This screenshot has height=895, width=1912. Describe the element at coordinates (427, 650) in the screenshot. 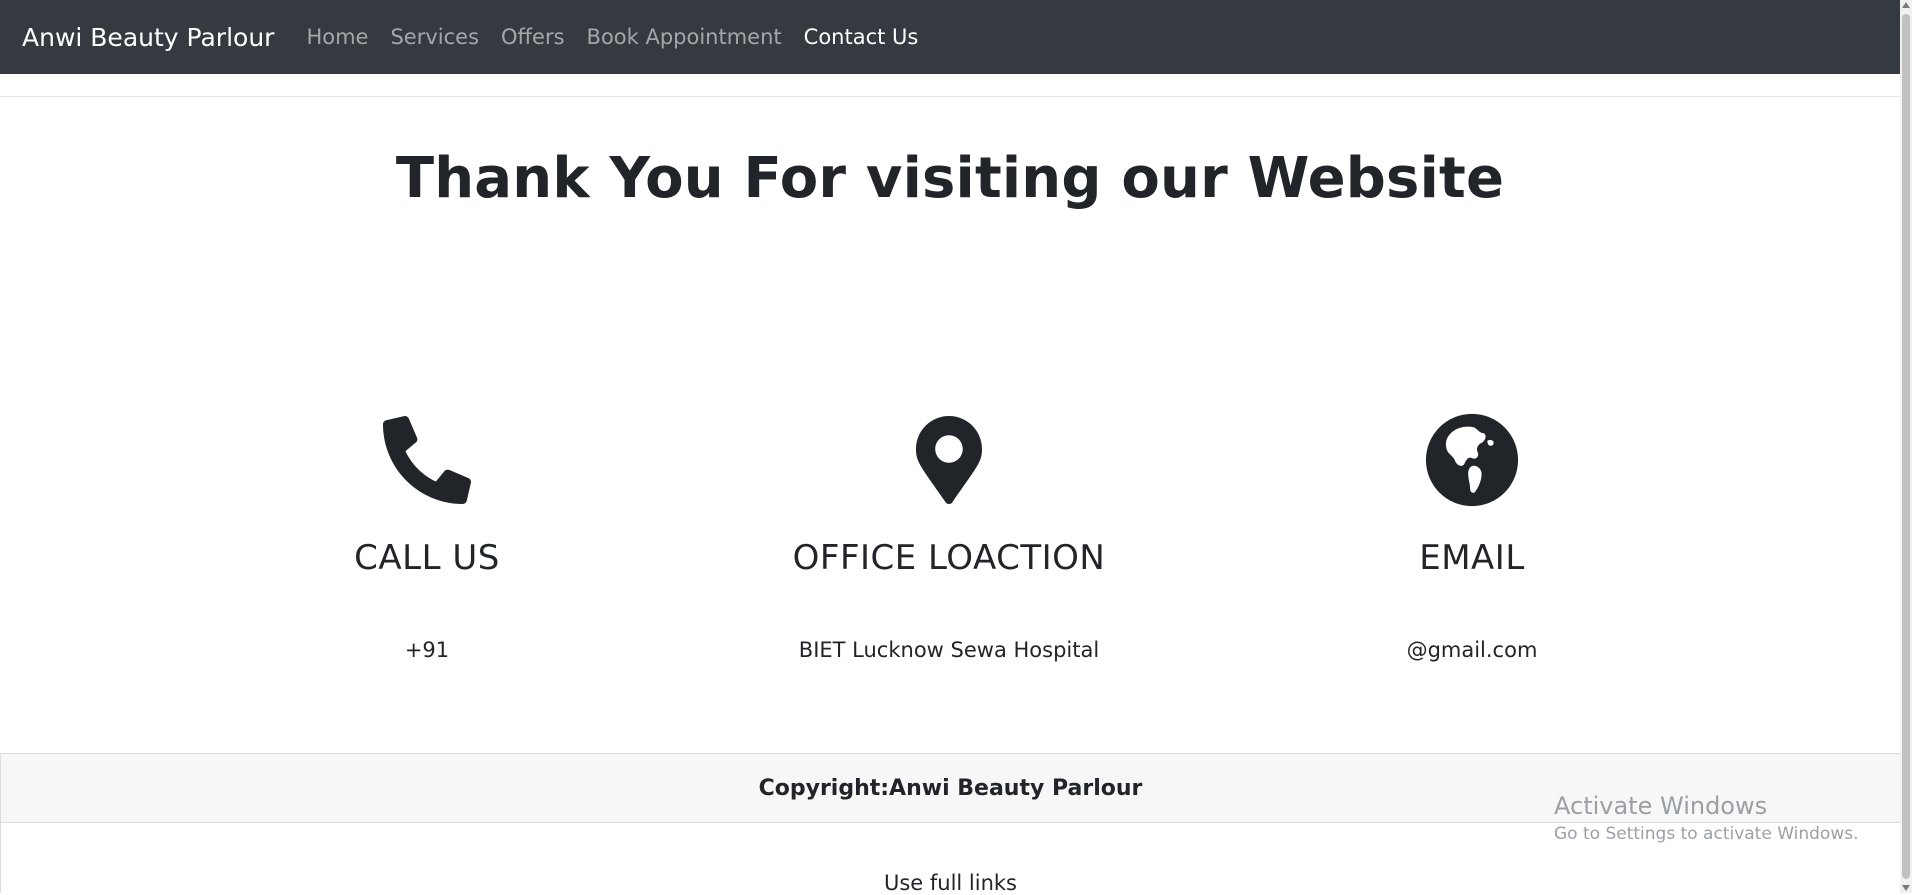

I see `contact-value-phone: +91` at that location.